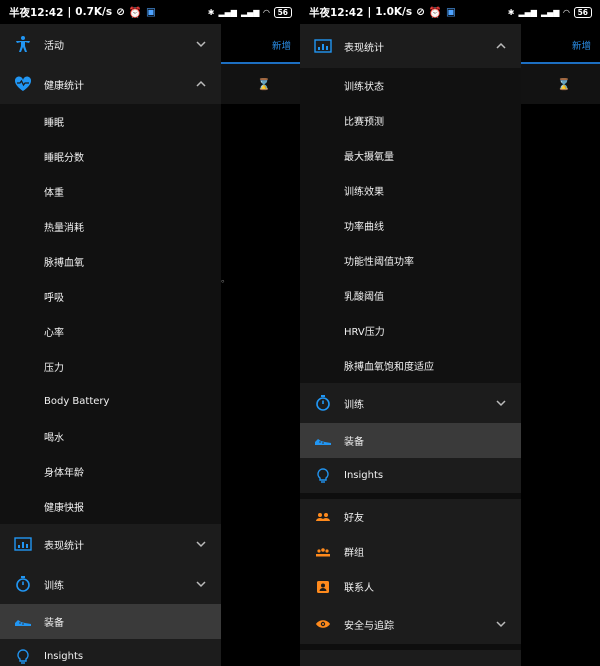 The image size is (600, 666). Describe the element at coordinates (36, 12) in the screenshot. I see `status-time: 半夜12:42` at that location.